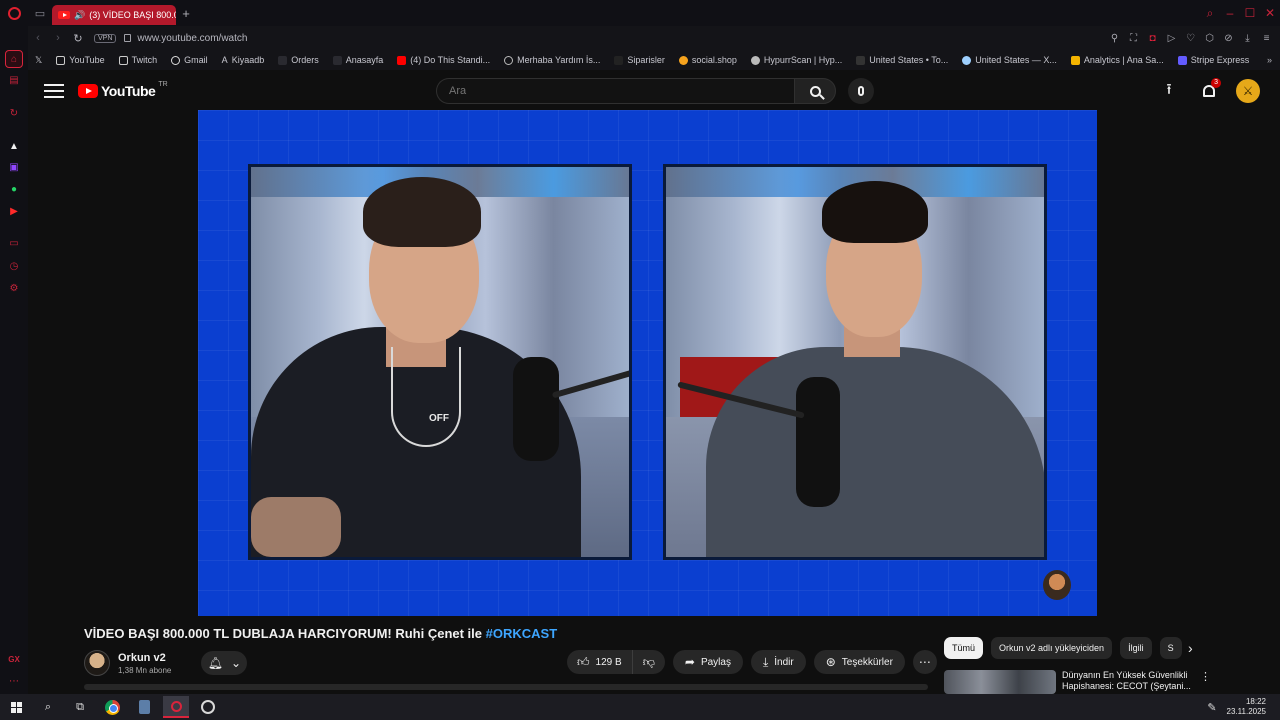 This screenshot has width=1280, height=720. What do you see at coordinates (1250, 13) in the screenshot?
I see `maximize-button: ☐` at bounding box center [1250, 13].